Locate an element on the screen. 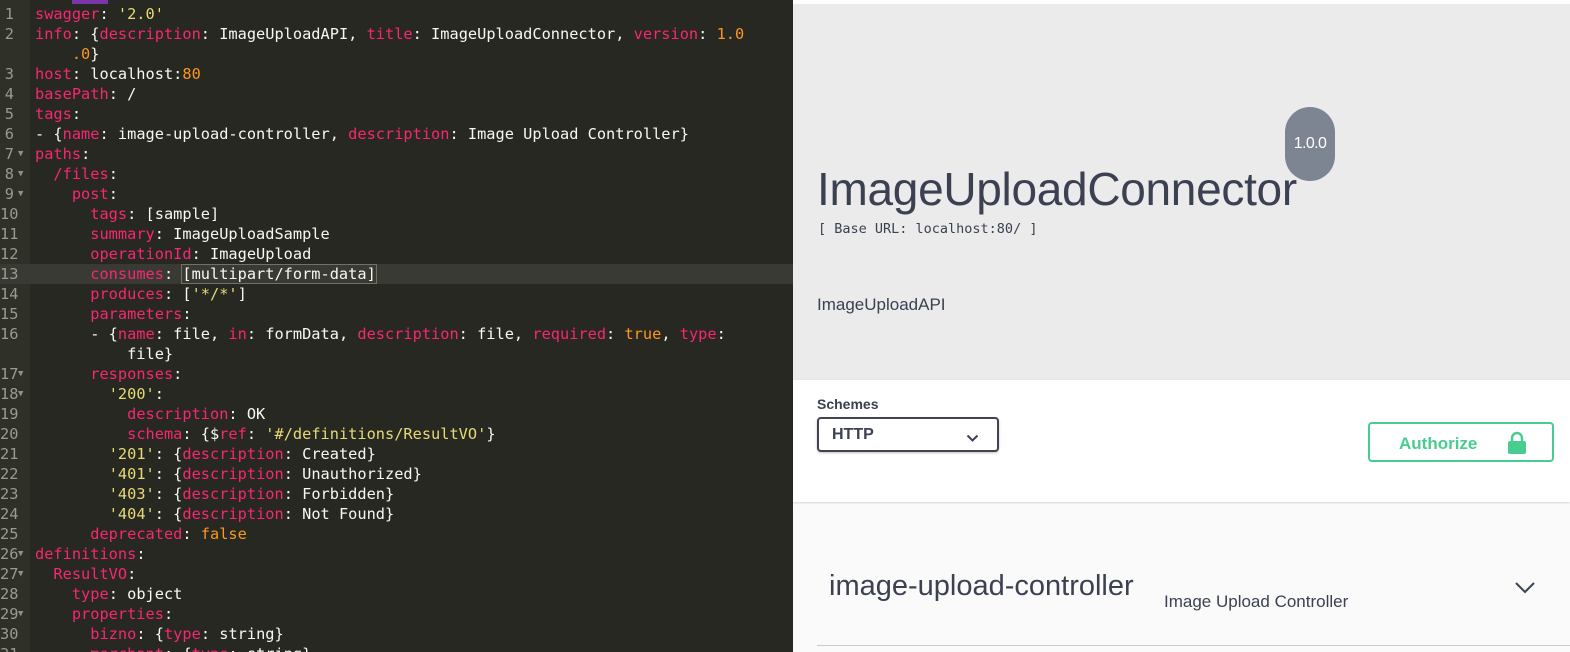 The width and height of the screenshot is (1570, 652). code-line-active: 13 consumes: [multipart/form-data] is located at coordinates (396, 274).